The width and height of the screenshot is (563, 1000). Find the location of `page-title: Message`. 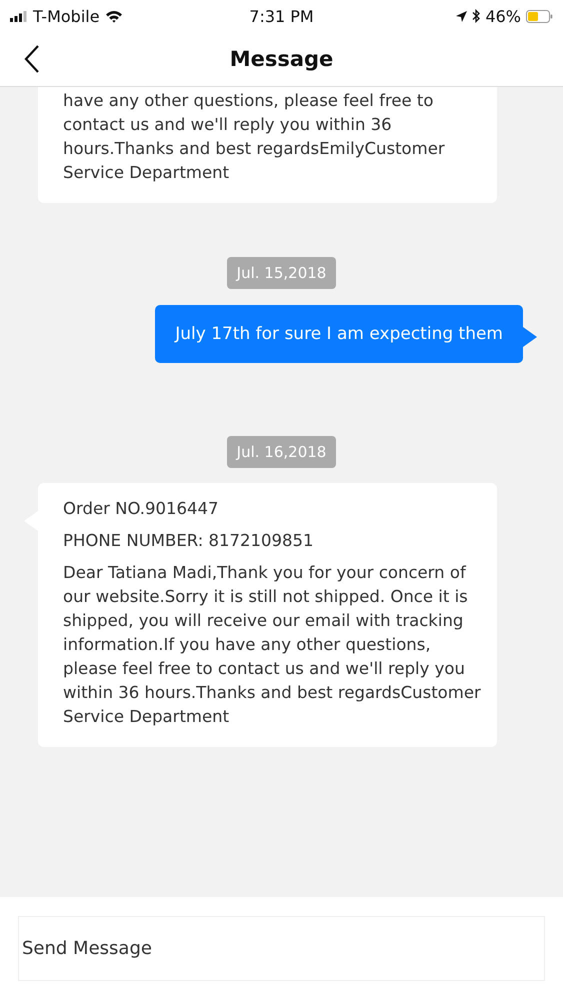

page-title: Message is located at coordinates (282, 59).